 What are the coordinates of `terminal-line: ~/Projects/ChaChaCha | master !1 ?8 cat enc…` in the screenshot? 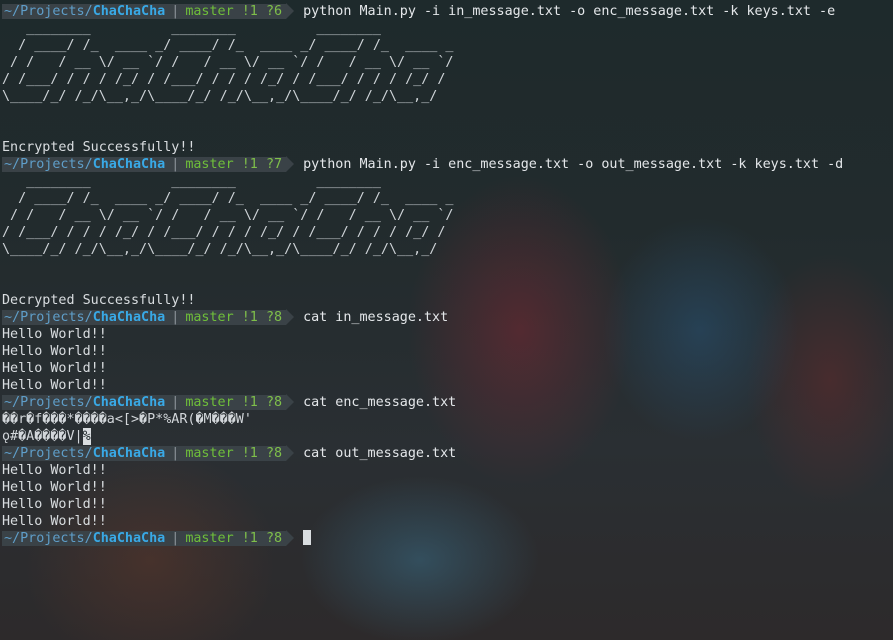 It's located at (447, 402).